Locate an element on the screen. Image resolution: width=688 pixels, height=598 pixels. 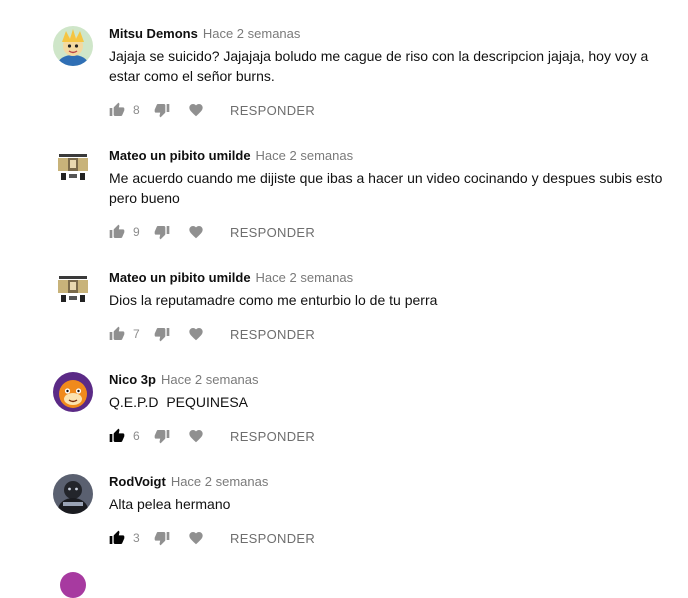
orange-character-icon is located at coordinates (73, 392).